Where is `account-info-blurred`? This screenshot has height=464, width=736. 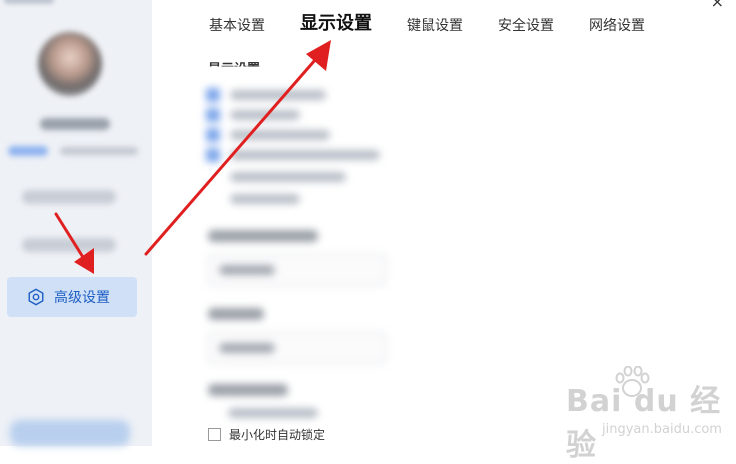 account-info-blurred is located at coordinates (99, 151).